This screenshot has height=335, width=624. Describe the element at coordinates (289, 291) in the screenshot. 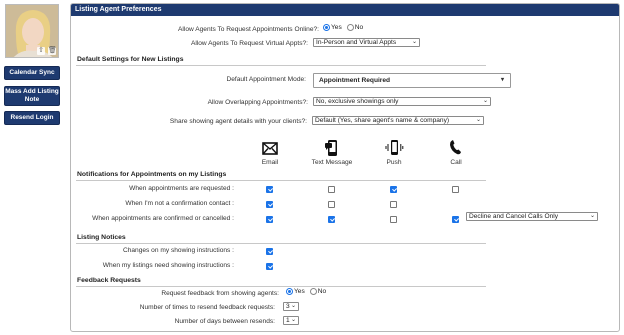

I see `feedback-yes-radio` at that location.